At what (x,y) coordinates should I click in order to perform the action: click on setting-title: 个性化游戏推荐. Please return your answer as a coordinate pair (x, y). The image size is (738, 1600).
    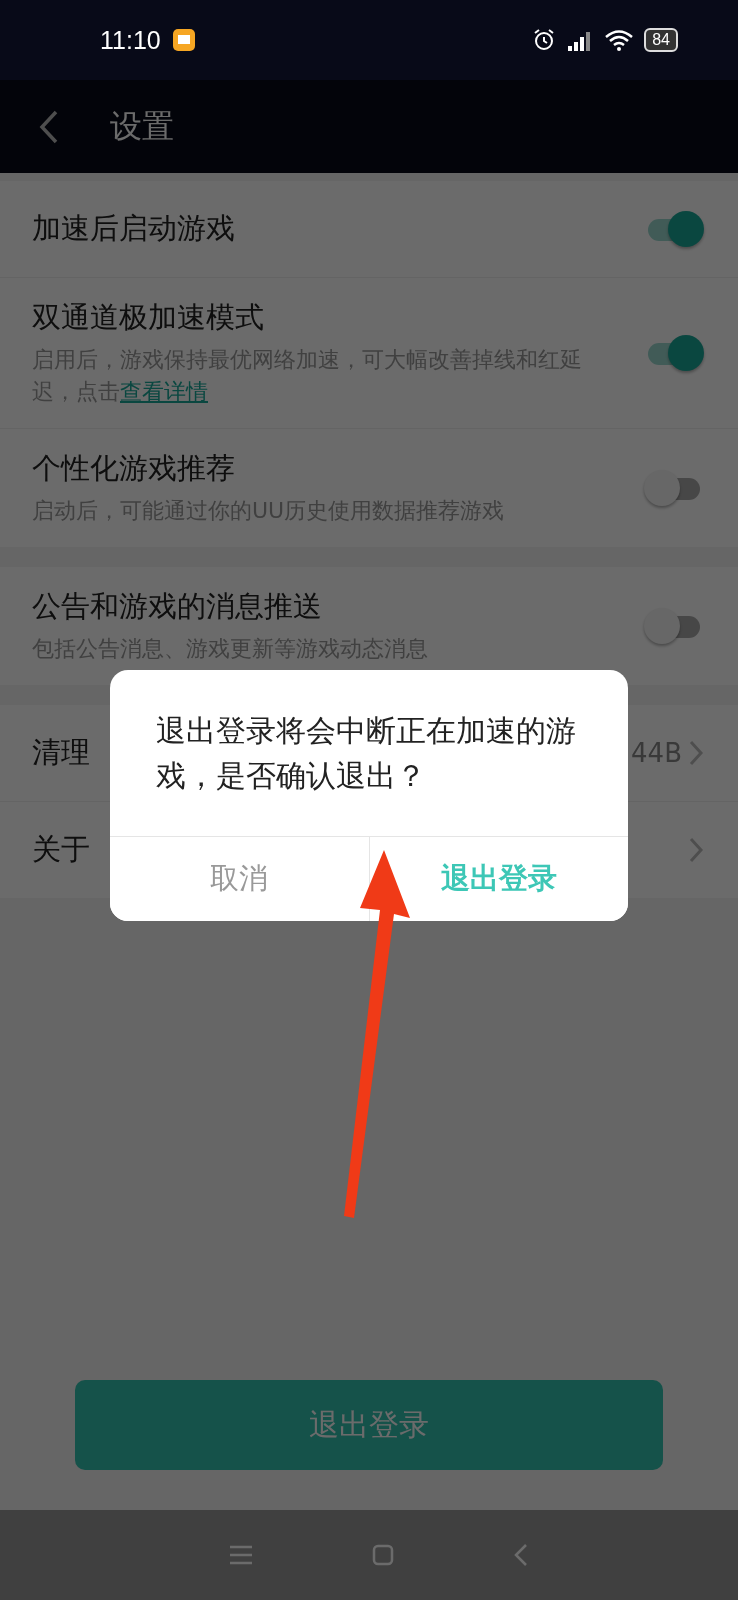
    Looking at the image, I should click on (134, 468).